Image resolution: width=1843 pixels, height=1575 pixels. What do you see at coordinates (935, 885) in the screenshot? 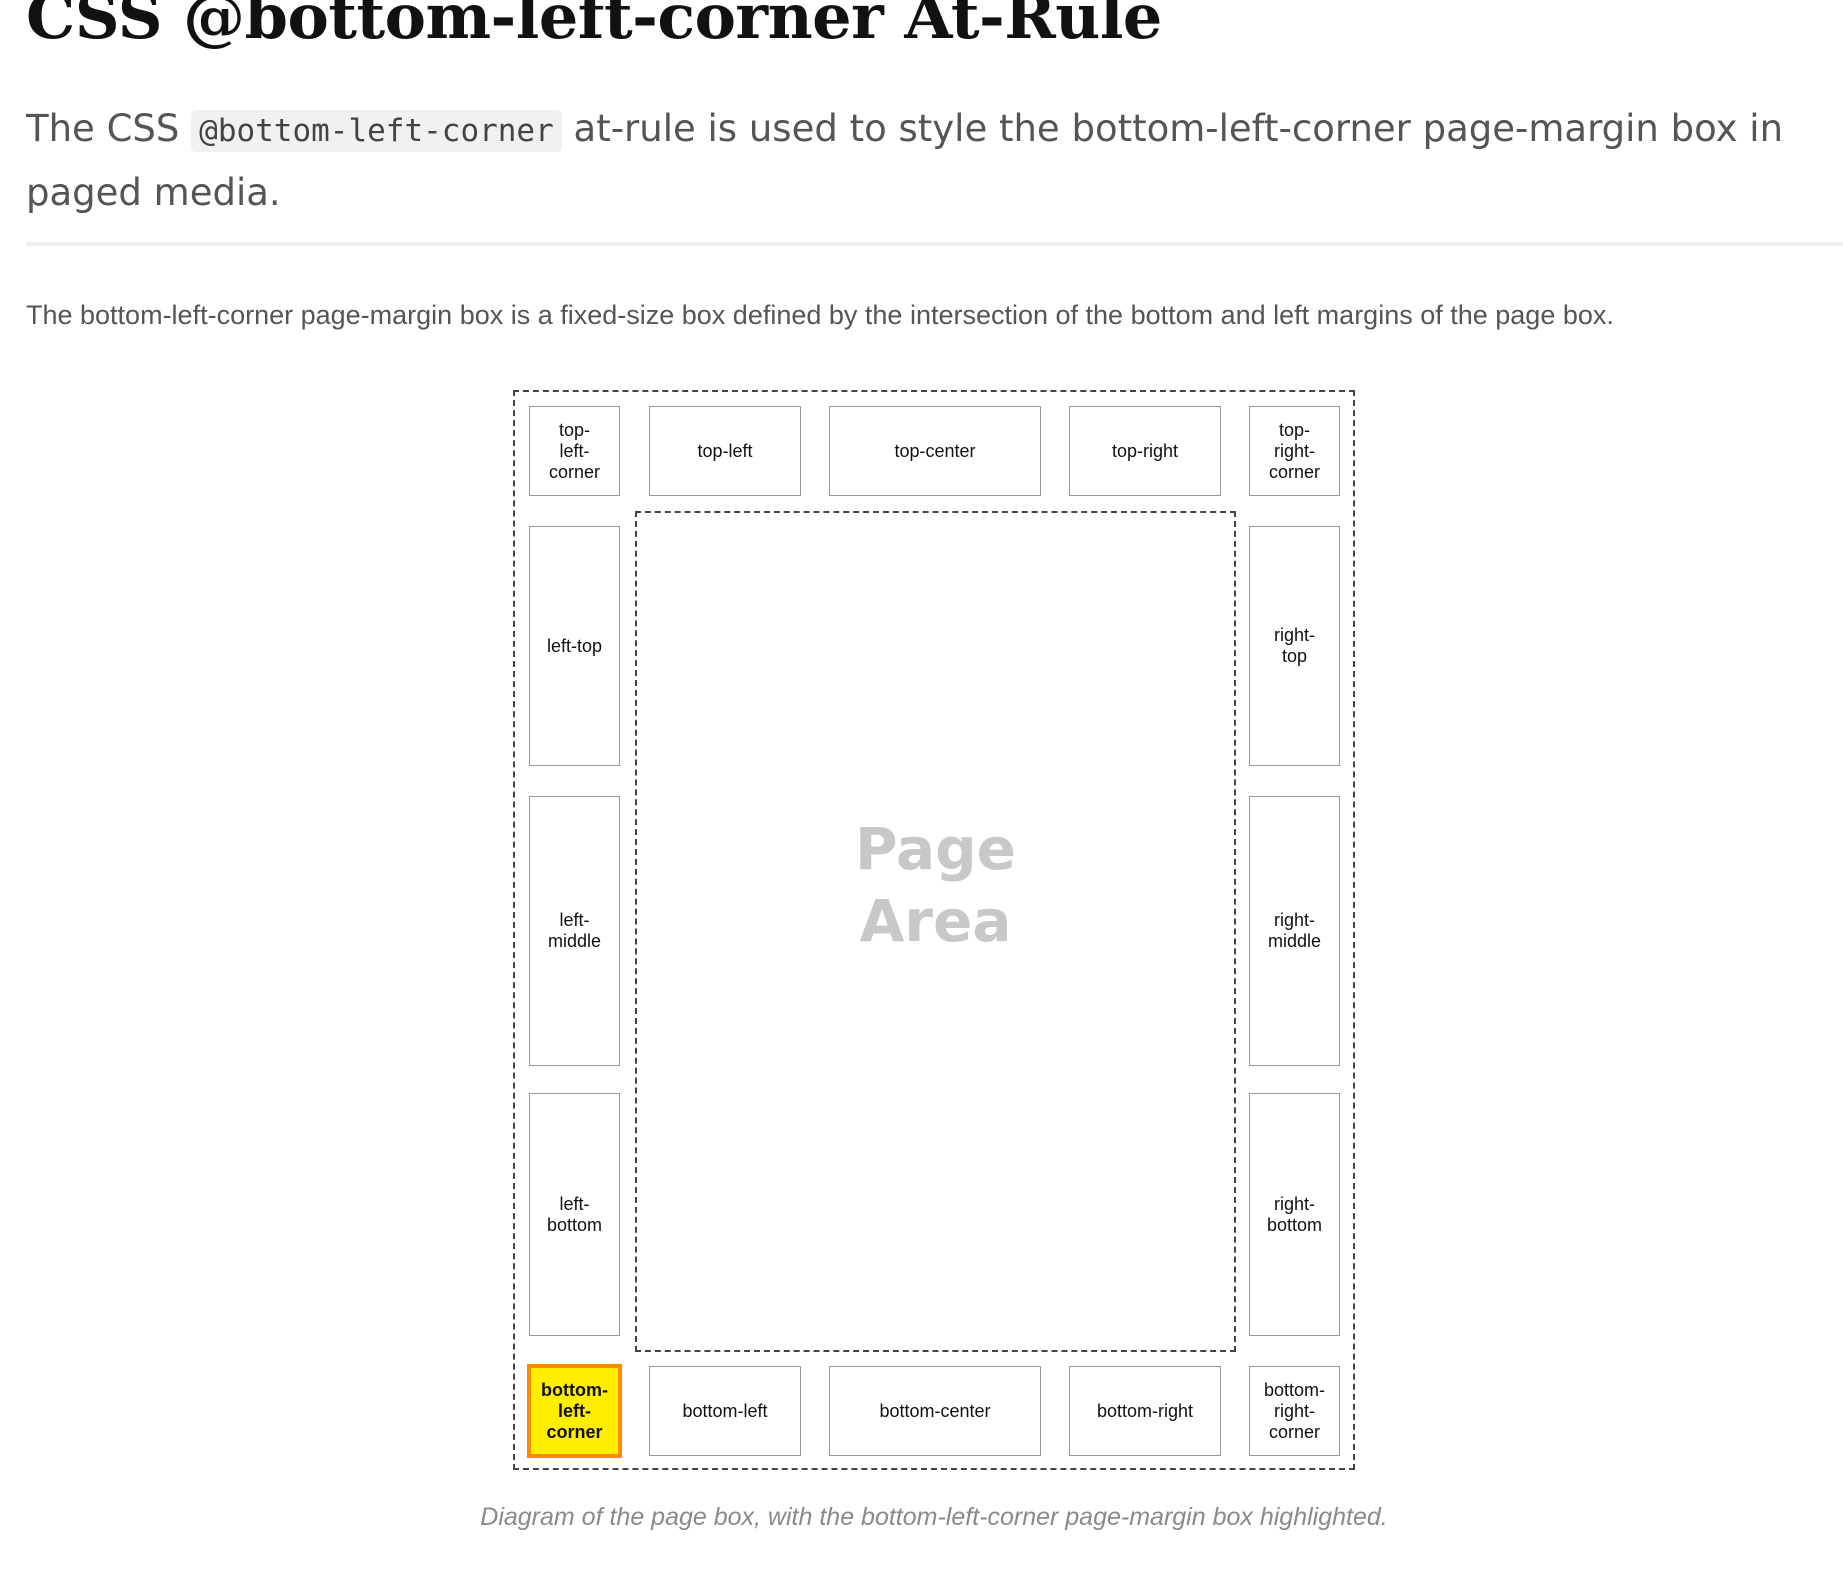
I see `page-area-label: Page Area` at bounding box center [935, 885].